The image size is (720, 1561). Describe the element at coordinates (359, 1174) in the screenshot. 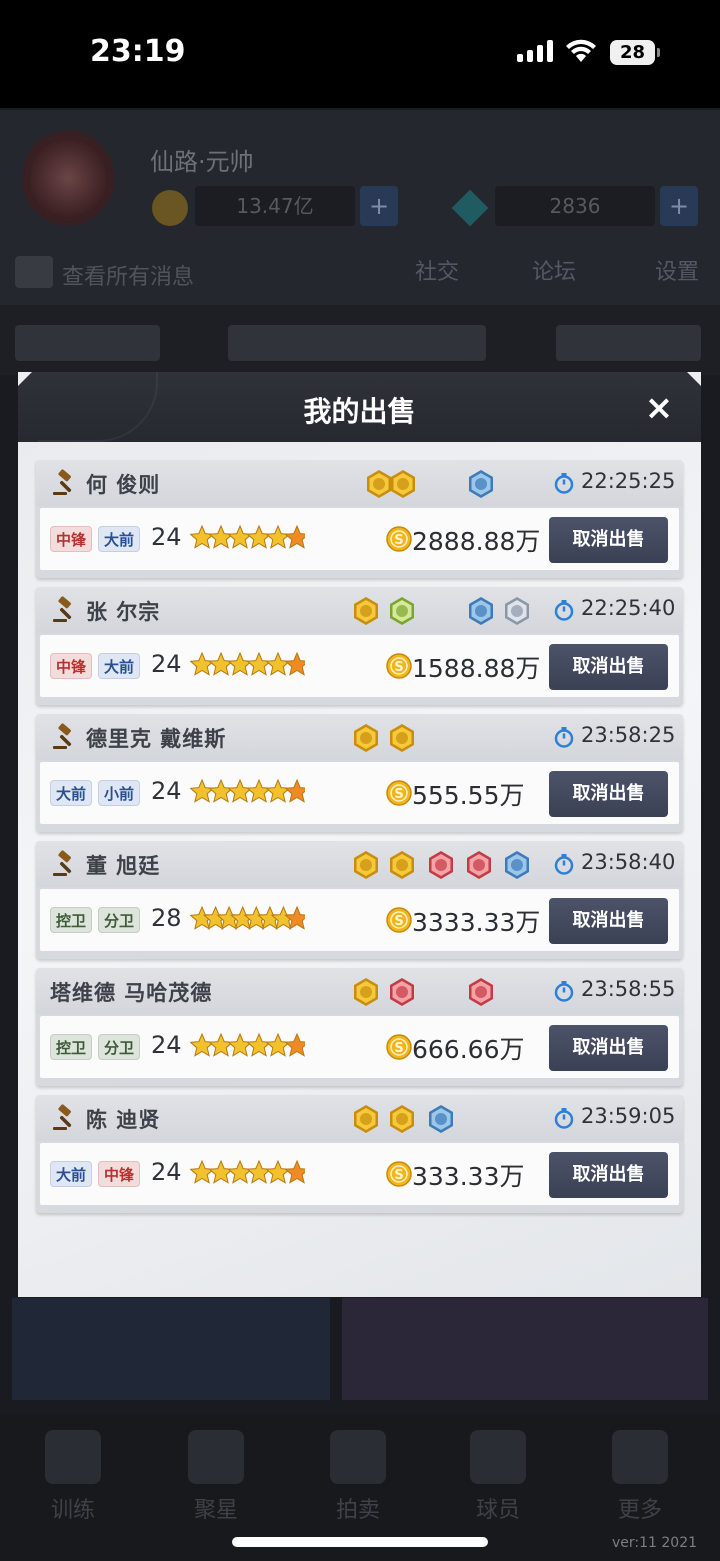

I see `listing-detail-row: 大前 中锋 24 S 333.33万 取消出售` at that location.